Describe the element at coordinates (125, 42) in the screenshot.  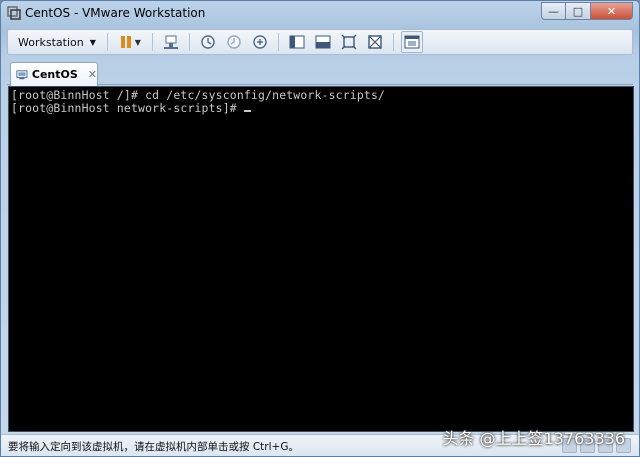
I see `pause-icon` at that location.